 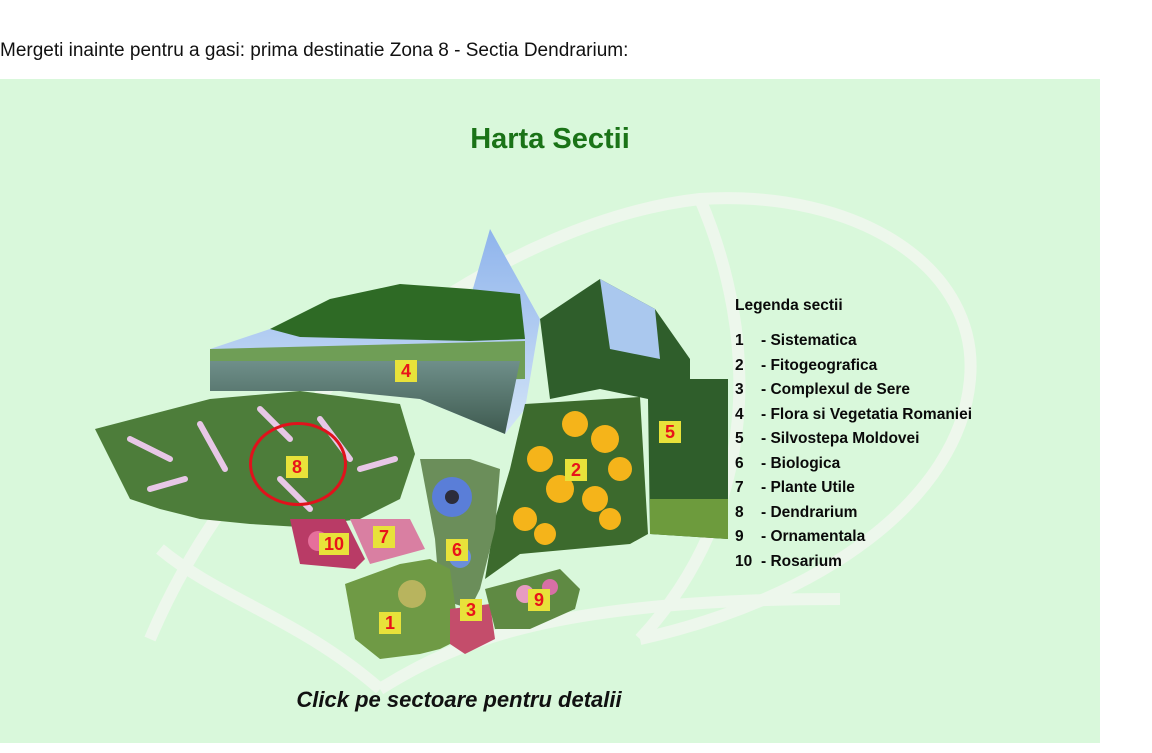 I want to click on legend-name: Rosarium, so click(x=801, y=561).